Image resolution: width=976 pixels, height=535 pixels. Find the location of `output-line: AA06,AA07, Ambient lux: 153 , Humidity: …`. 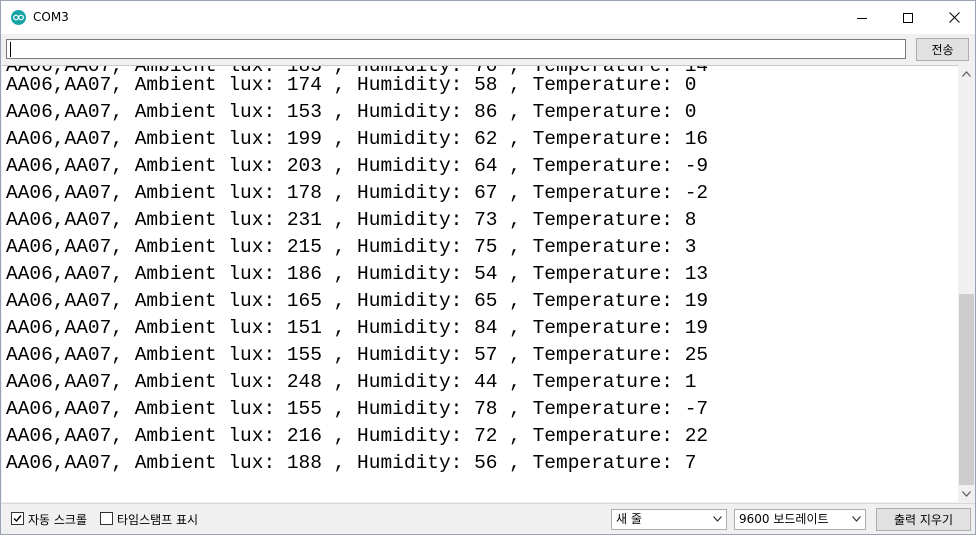

output-line: AA06,AA07, Ambient lux: 153 , Humidity: … is located at coordinates (351, 112).